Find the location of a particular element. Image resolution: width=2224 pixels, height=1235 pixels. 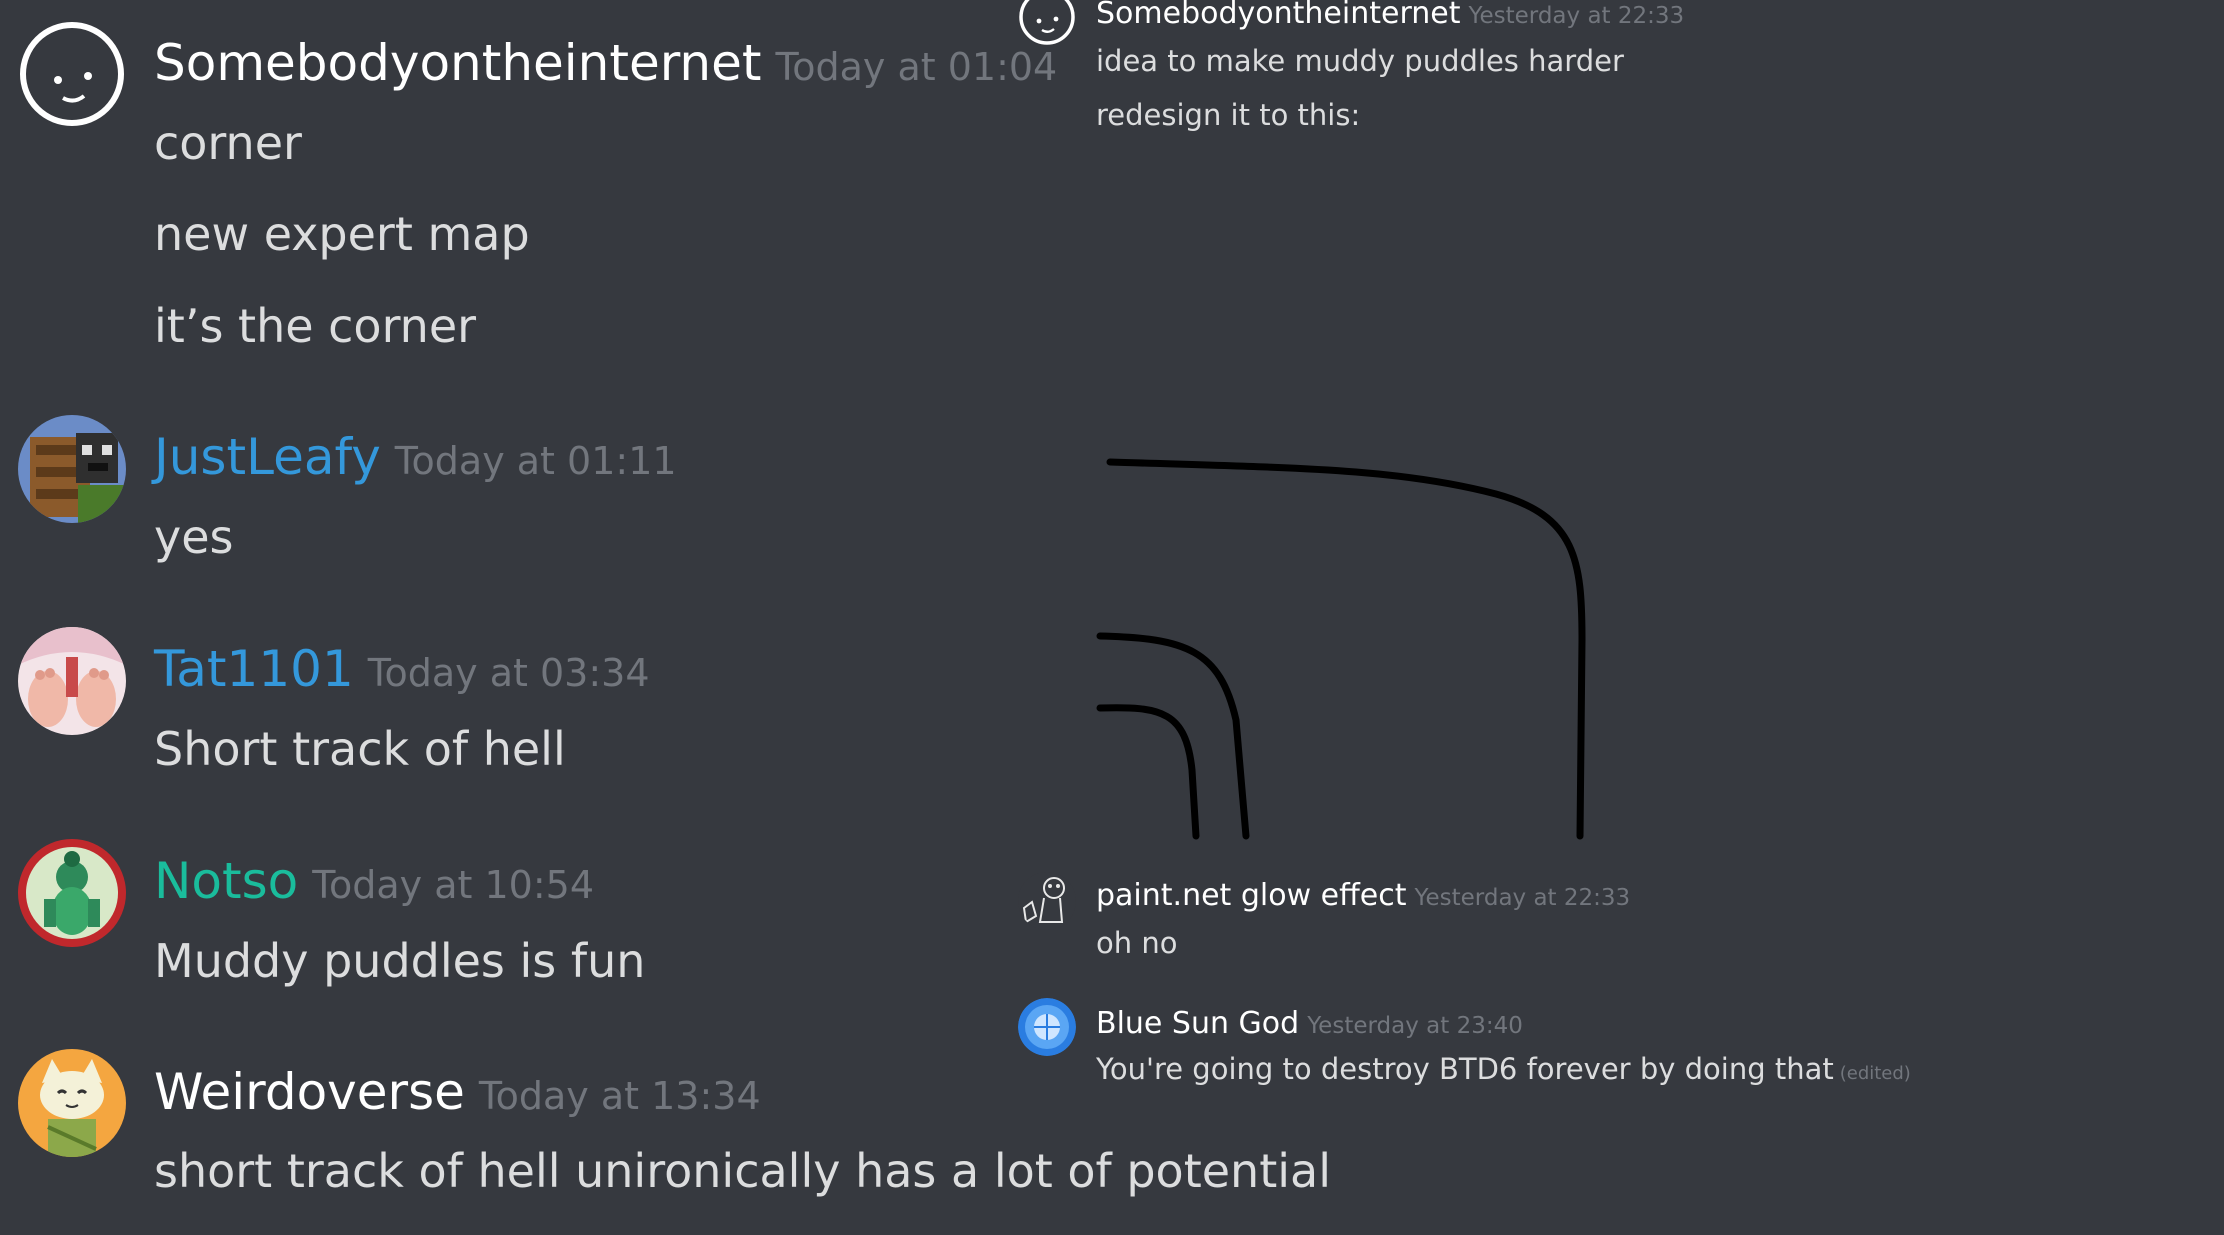

timestamp: Today at 13:34 is located at coordinates (619, 1096).